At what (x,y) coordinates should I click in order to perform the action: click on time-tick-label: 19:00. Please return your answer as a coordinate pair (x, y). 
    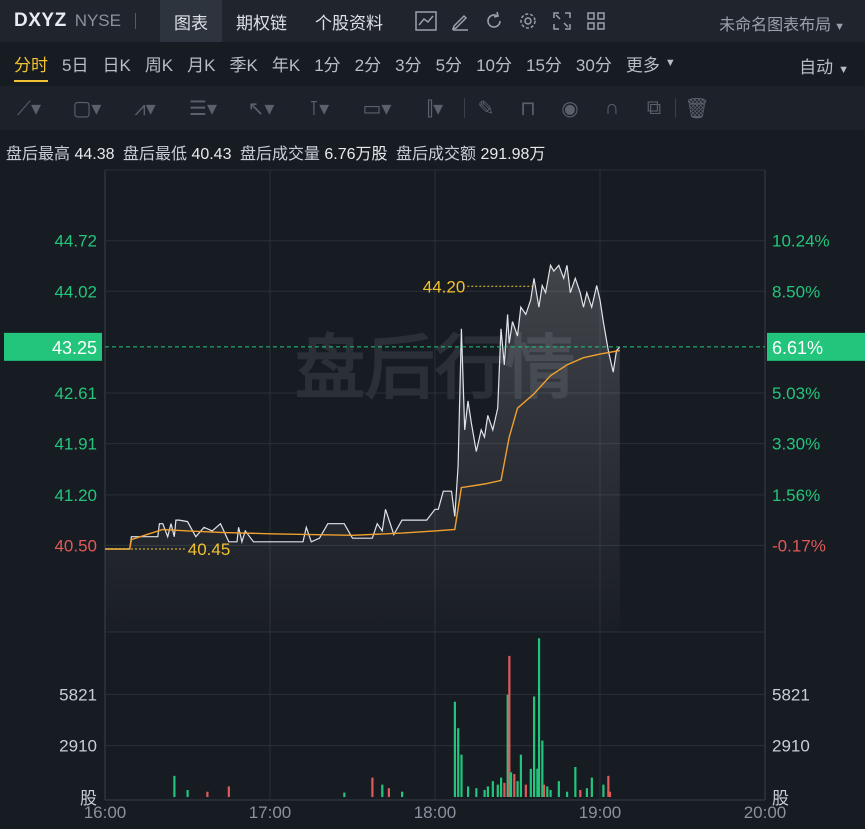
    Looking at the image, I should click on (600, 812).